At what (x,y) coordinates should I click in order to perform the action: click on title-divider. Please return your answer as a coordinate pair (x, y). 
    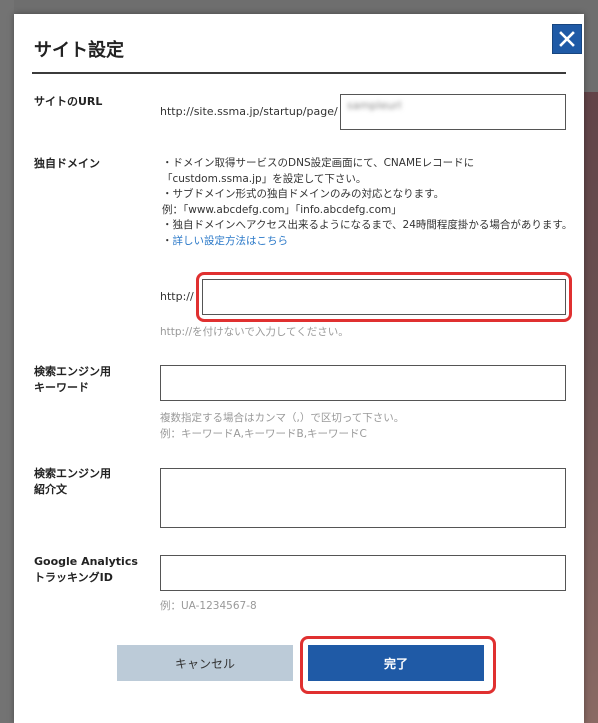
    Looking at the image, I should click on (299, 73).